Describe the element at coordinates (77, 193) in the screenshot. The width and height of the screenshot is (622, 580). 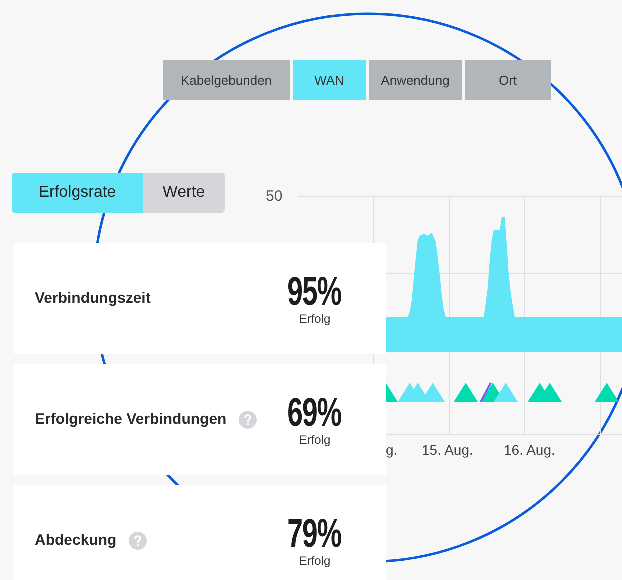
I see `toggle-option: Erfolgsrate` at that location.